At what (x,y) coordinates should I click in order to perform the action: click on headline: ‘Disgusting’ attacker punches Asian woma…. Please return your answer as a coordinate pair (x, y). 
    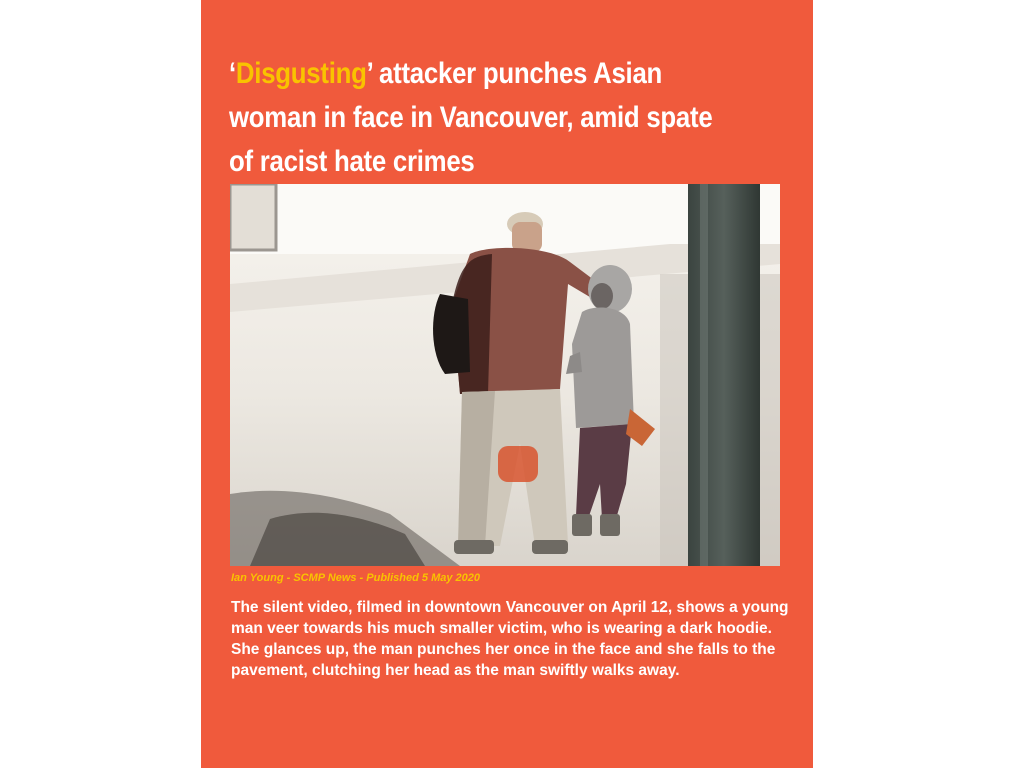
    Looking at the image, I should click on (474, 118).